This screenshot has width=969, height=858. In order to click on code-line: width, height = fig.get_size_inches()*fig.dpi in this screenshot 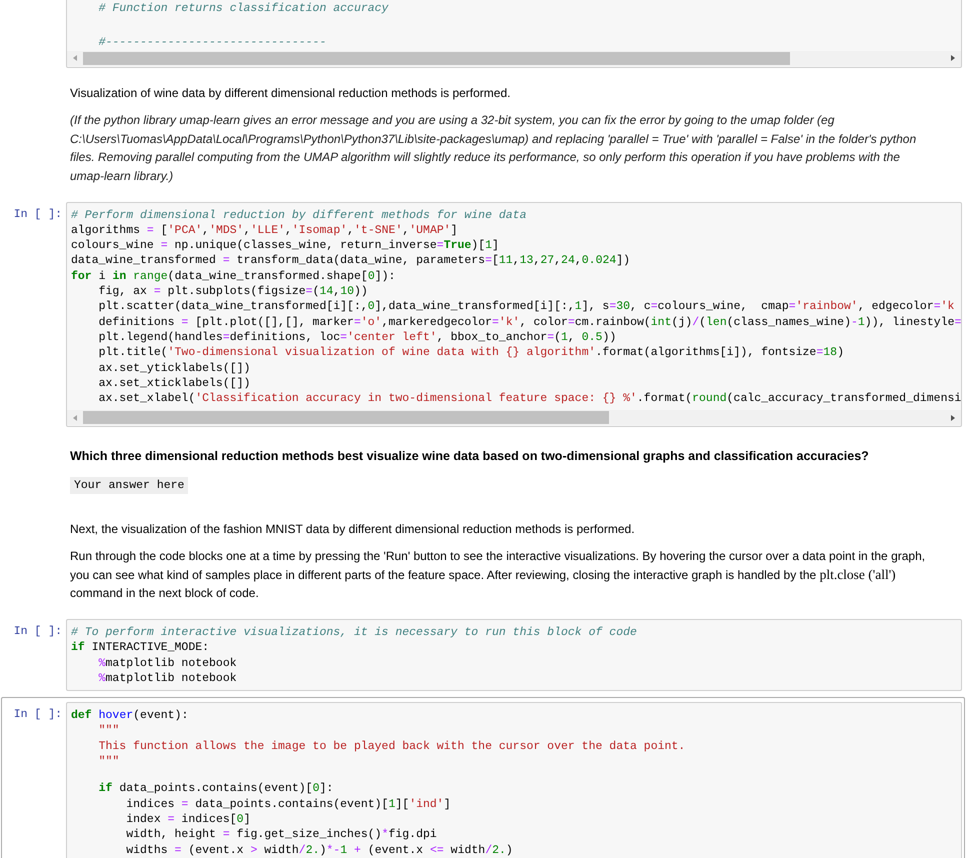, I will do `click(281, 835)`.